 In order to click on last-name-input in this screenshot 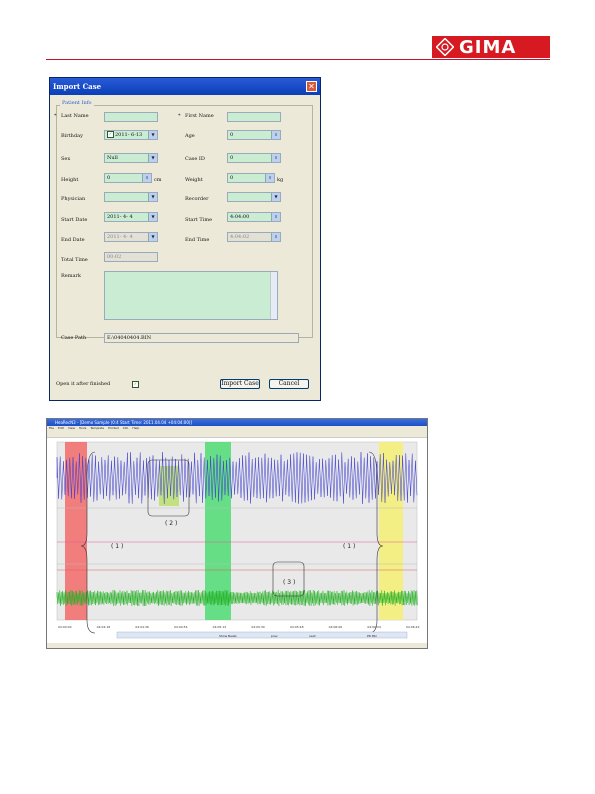, I will do `click(131, 117)`.